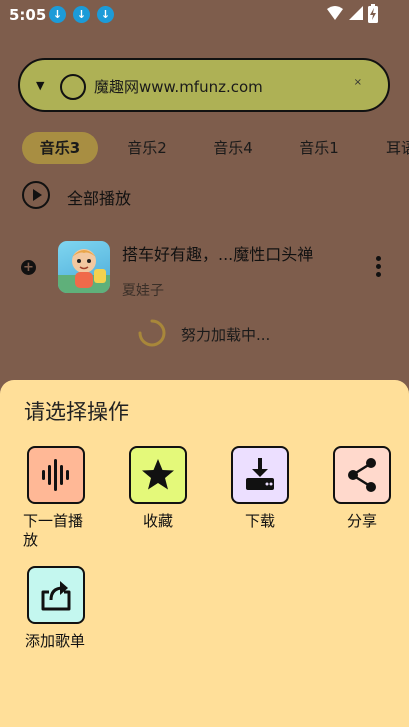 Image resolution: width=409 pixels, height=727 pixels. I want to click on play-next-label: 下一首播放, so click(53, 530).